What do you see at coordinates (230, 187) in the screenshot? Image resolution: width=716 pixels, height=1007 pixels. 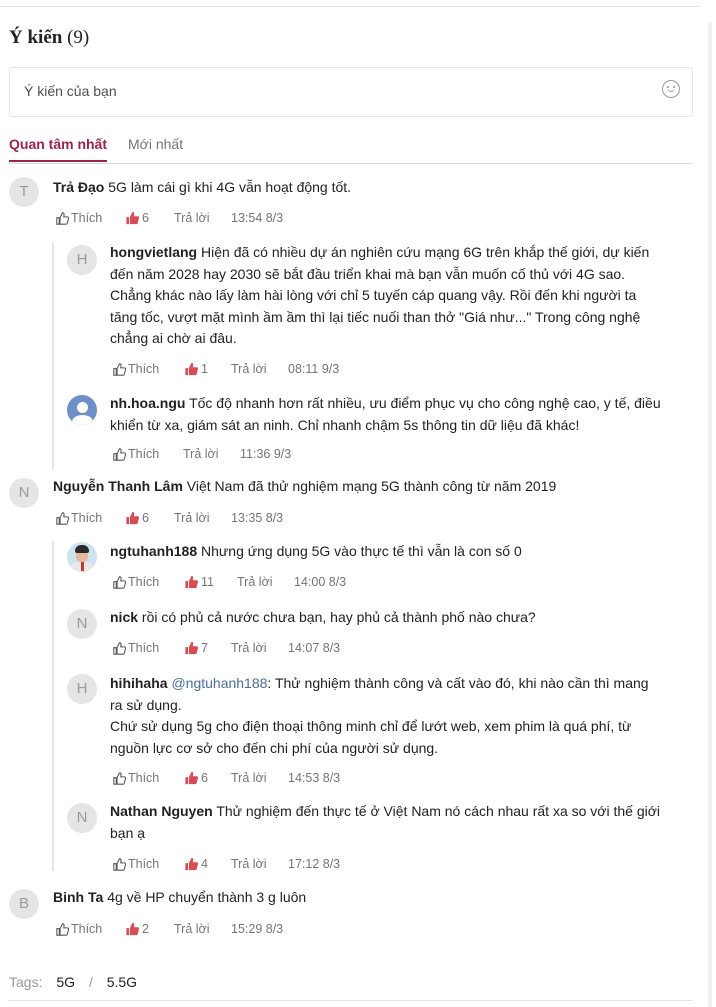 I see `comment-text: 5G làm cái gì khi 4G vẫn hoạt động tốt.` at bounding box center [230, 187].